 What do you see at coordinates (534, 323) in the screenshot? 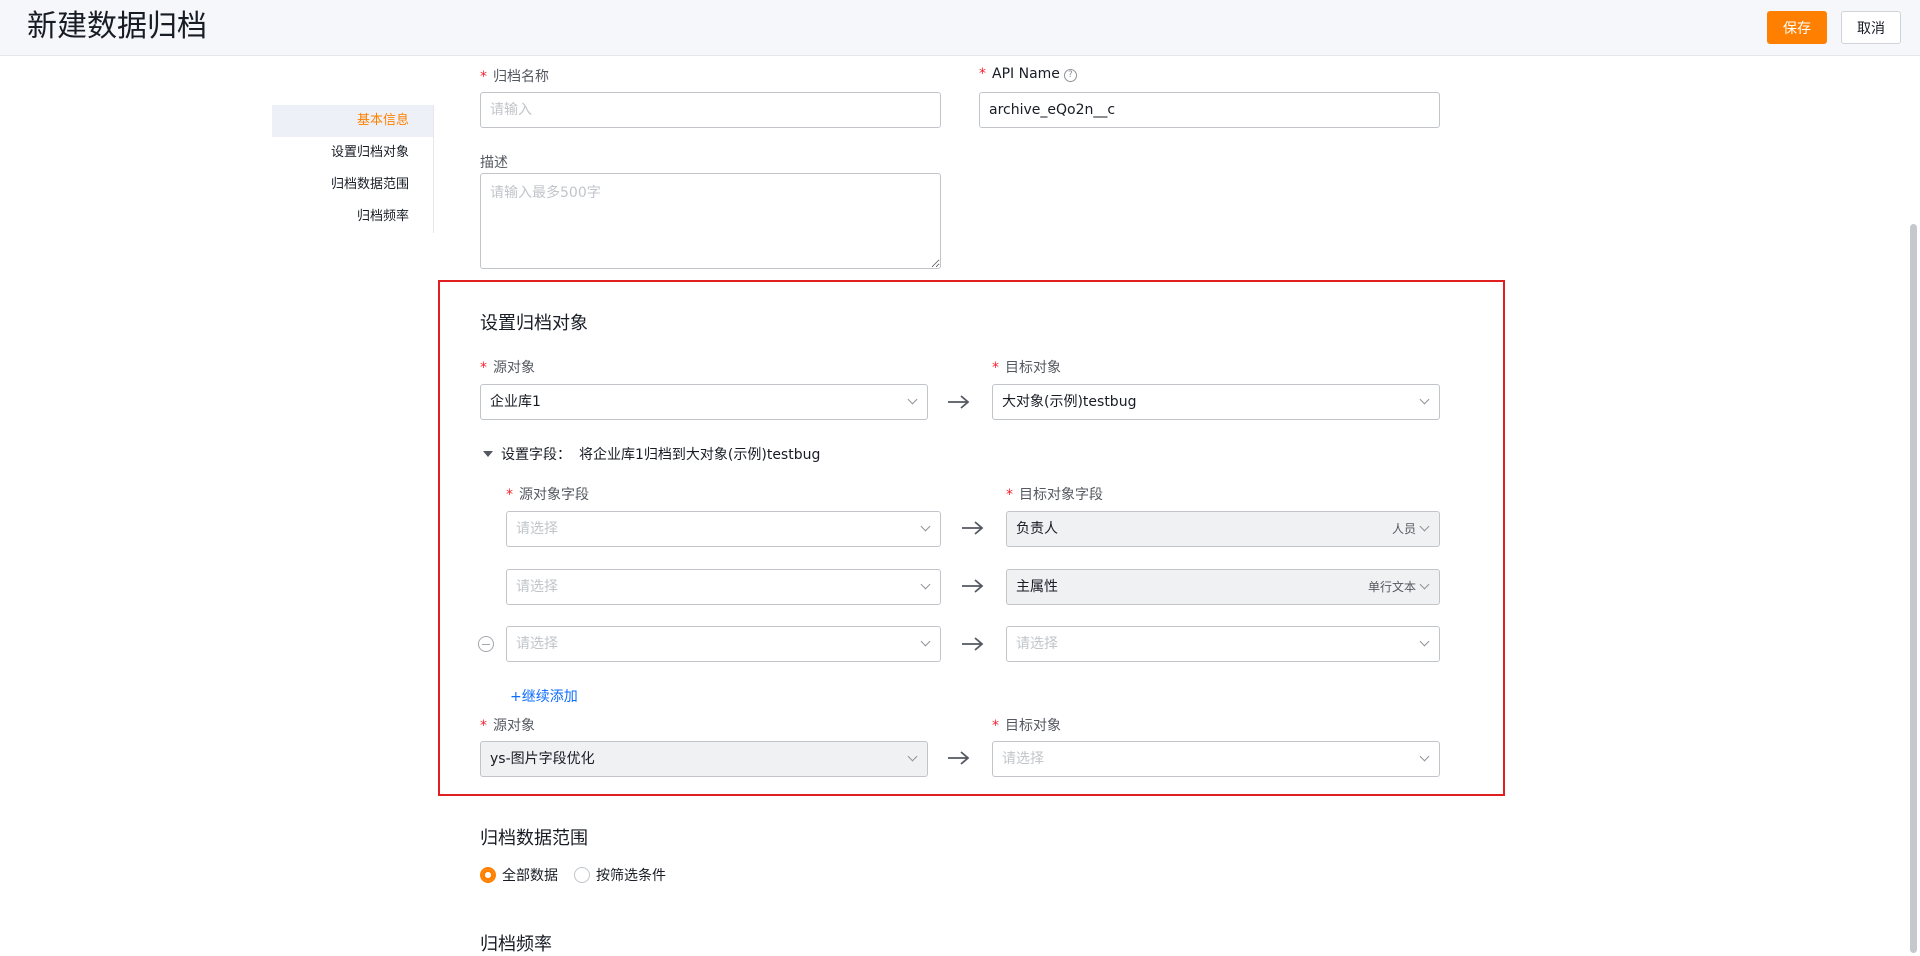
I see `archive-object-title: 设置归档对象` at bounding box center [534, 323].